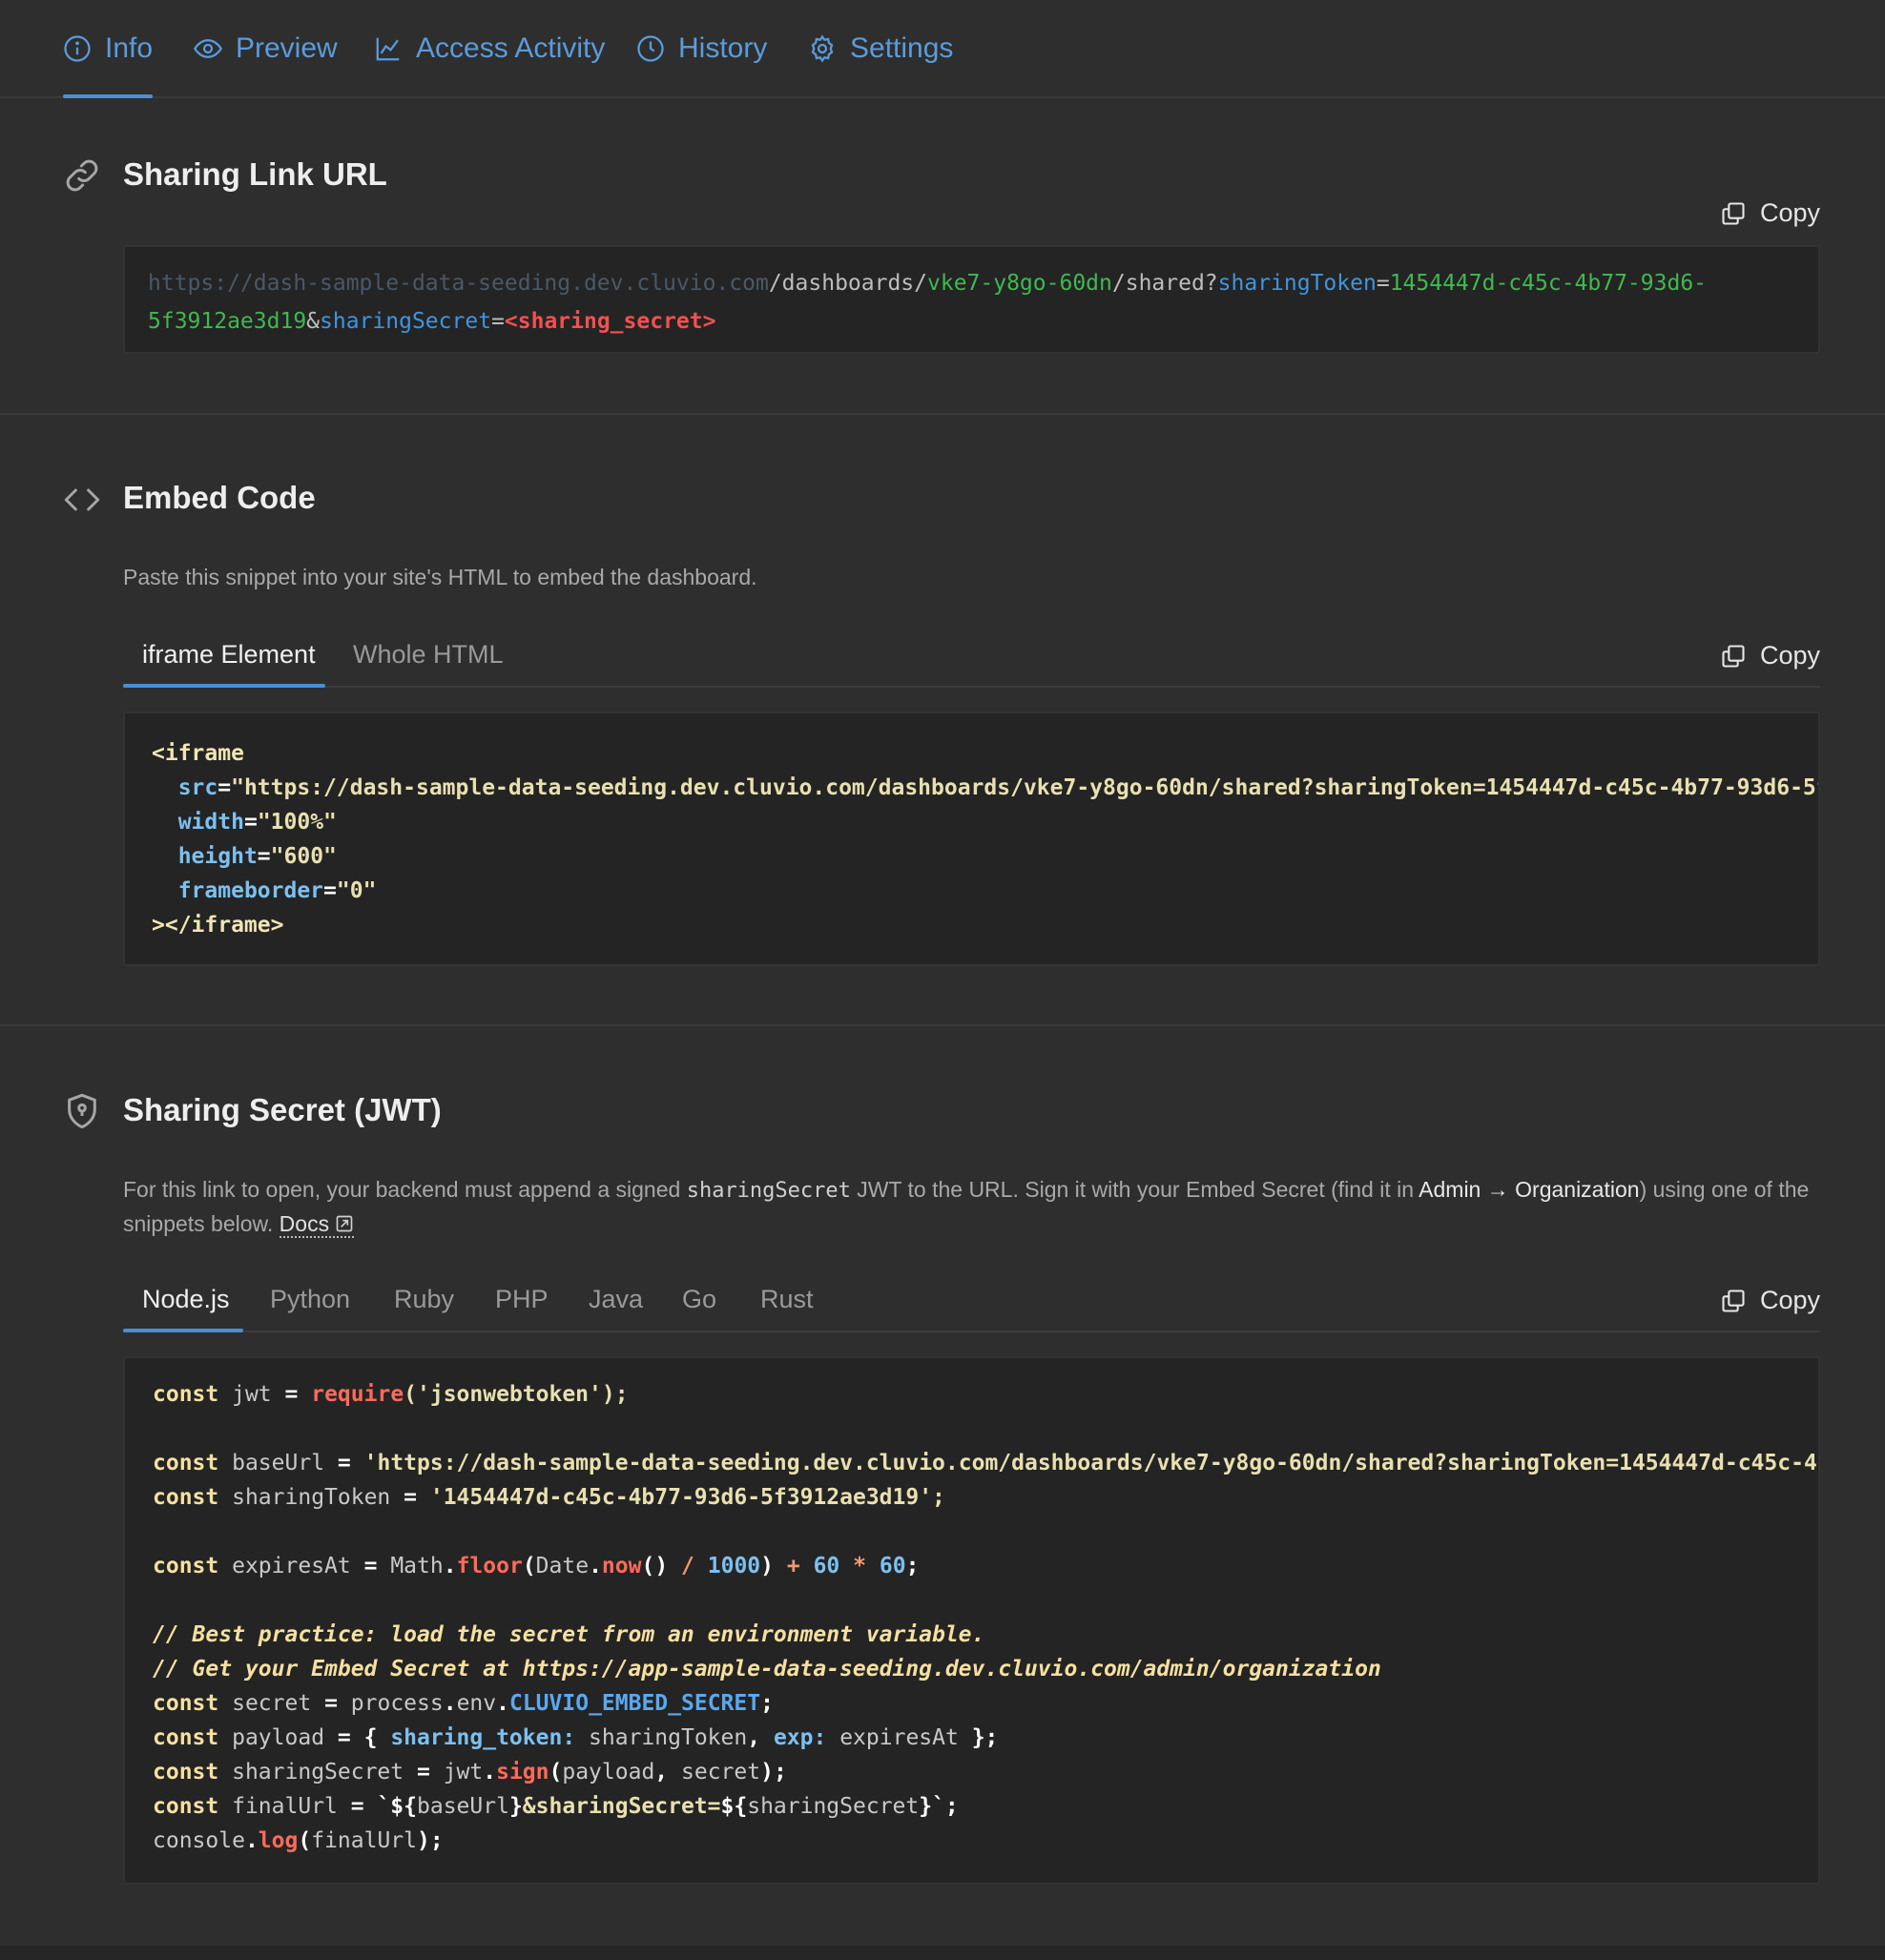  What do you see at coordinates (251, 890) in the screenshot?
I see `code-frameborder-attr: frameborder` at bounding box center [251, 890].